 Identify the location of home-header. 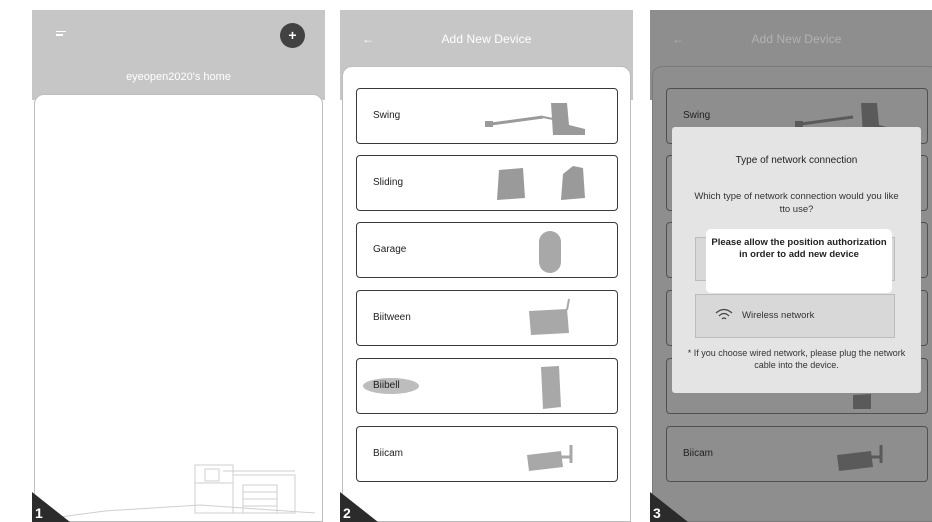
(178, 55).